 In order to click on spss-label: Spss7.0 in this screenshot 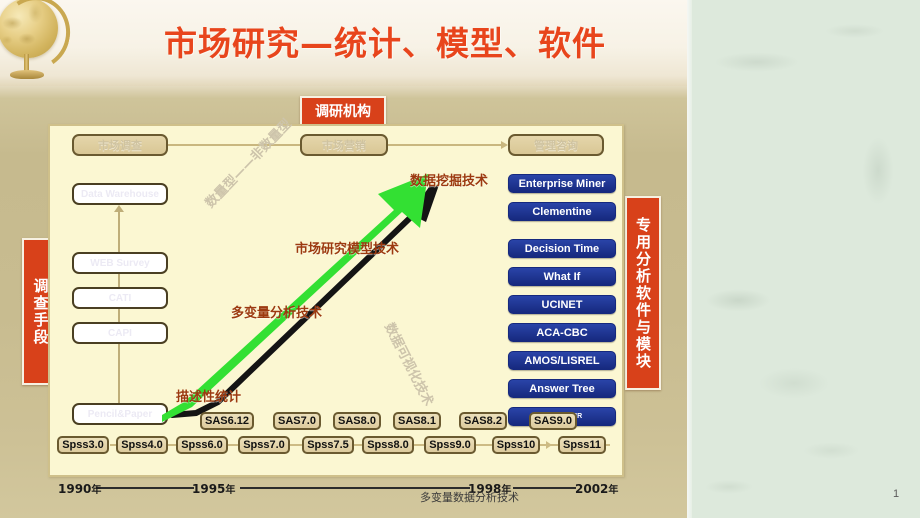, I will do `click(264, 445)`.